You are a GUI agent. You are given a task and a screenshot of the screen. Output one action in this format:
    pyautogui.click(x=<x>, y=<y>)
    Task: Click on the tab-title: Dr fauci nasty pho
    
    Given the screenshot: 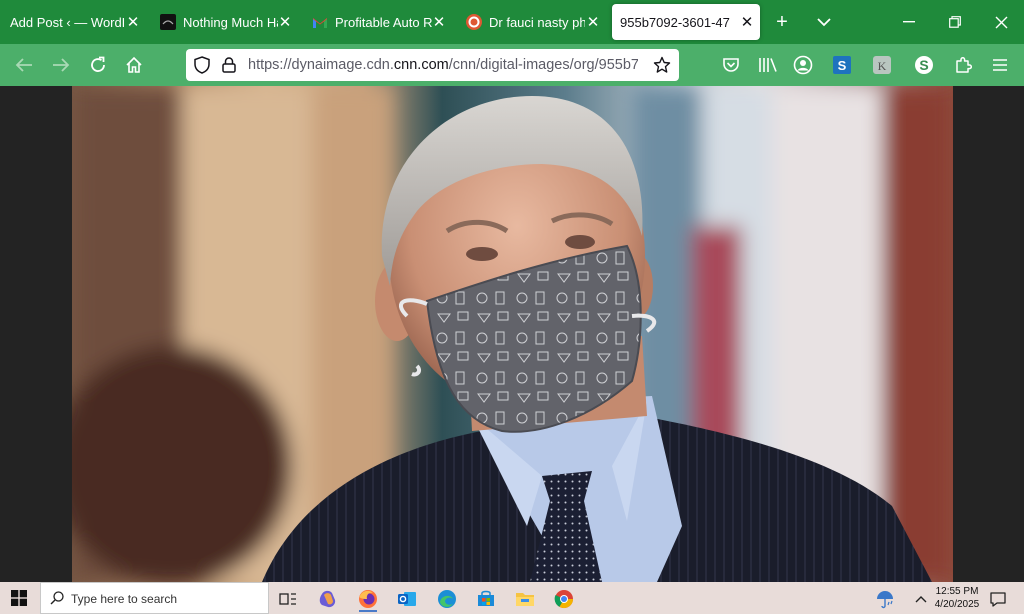 What is the action you would take?
    pyautogui.click(x=537, y=22)
    